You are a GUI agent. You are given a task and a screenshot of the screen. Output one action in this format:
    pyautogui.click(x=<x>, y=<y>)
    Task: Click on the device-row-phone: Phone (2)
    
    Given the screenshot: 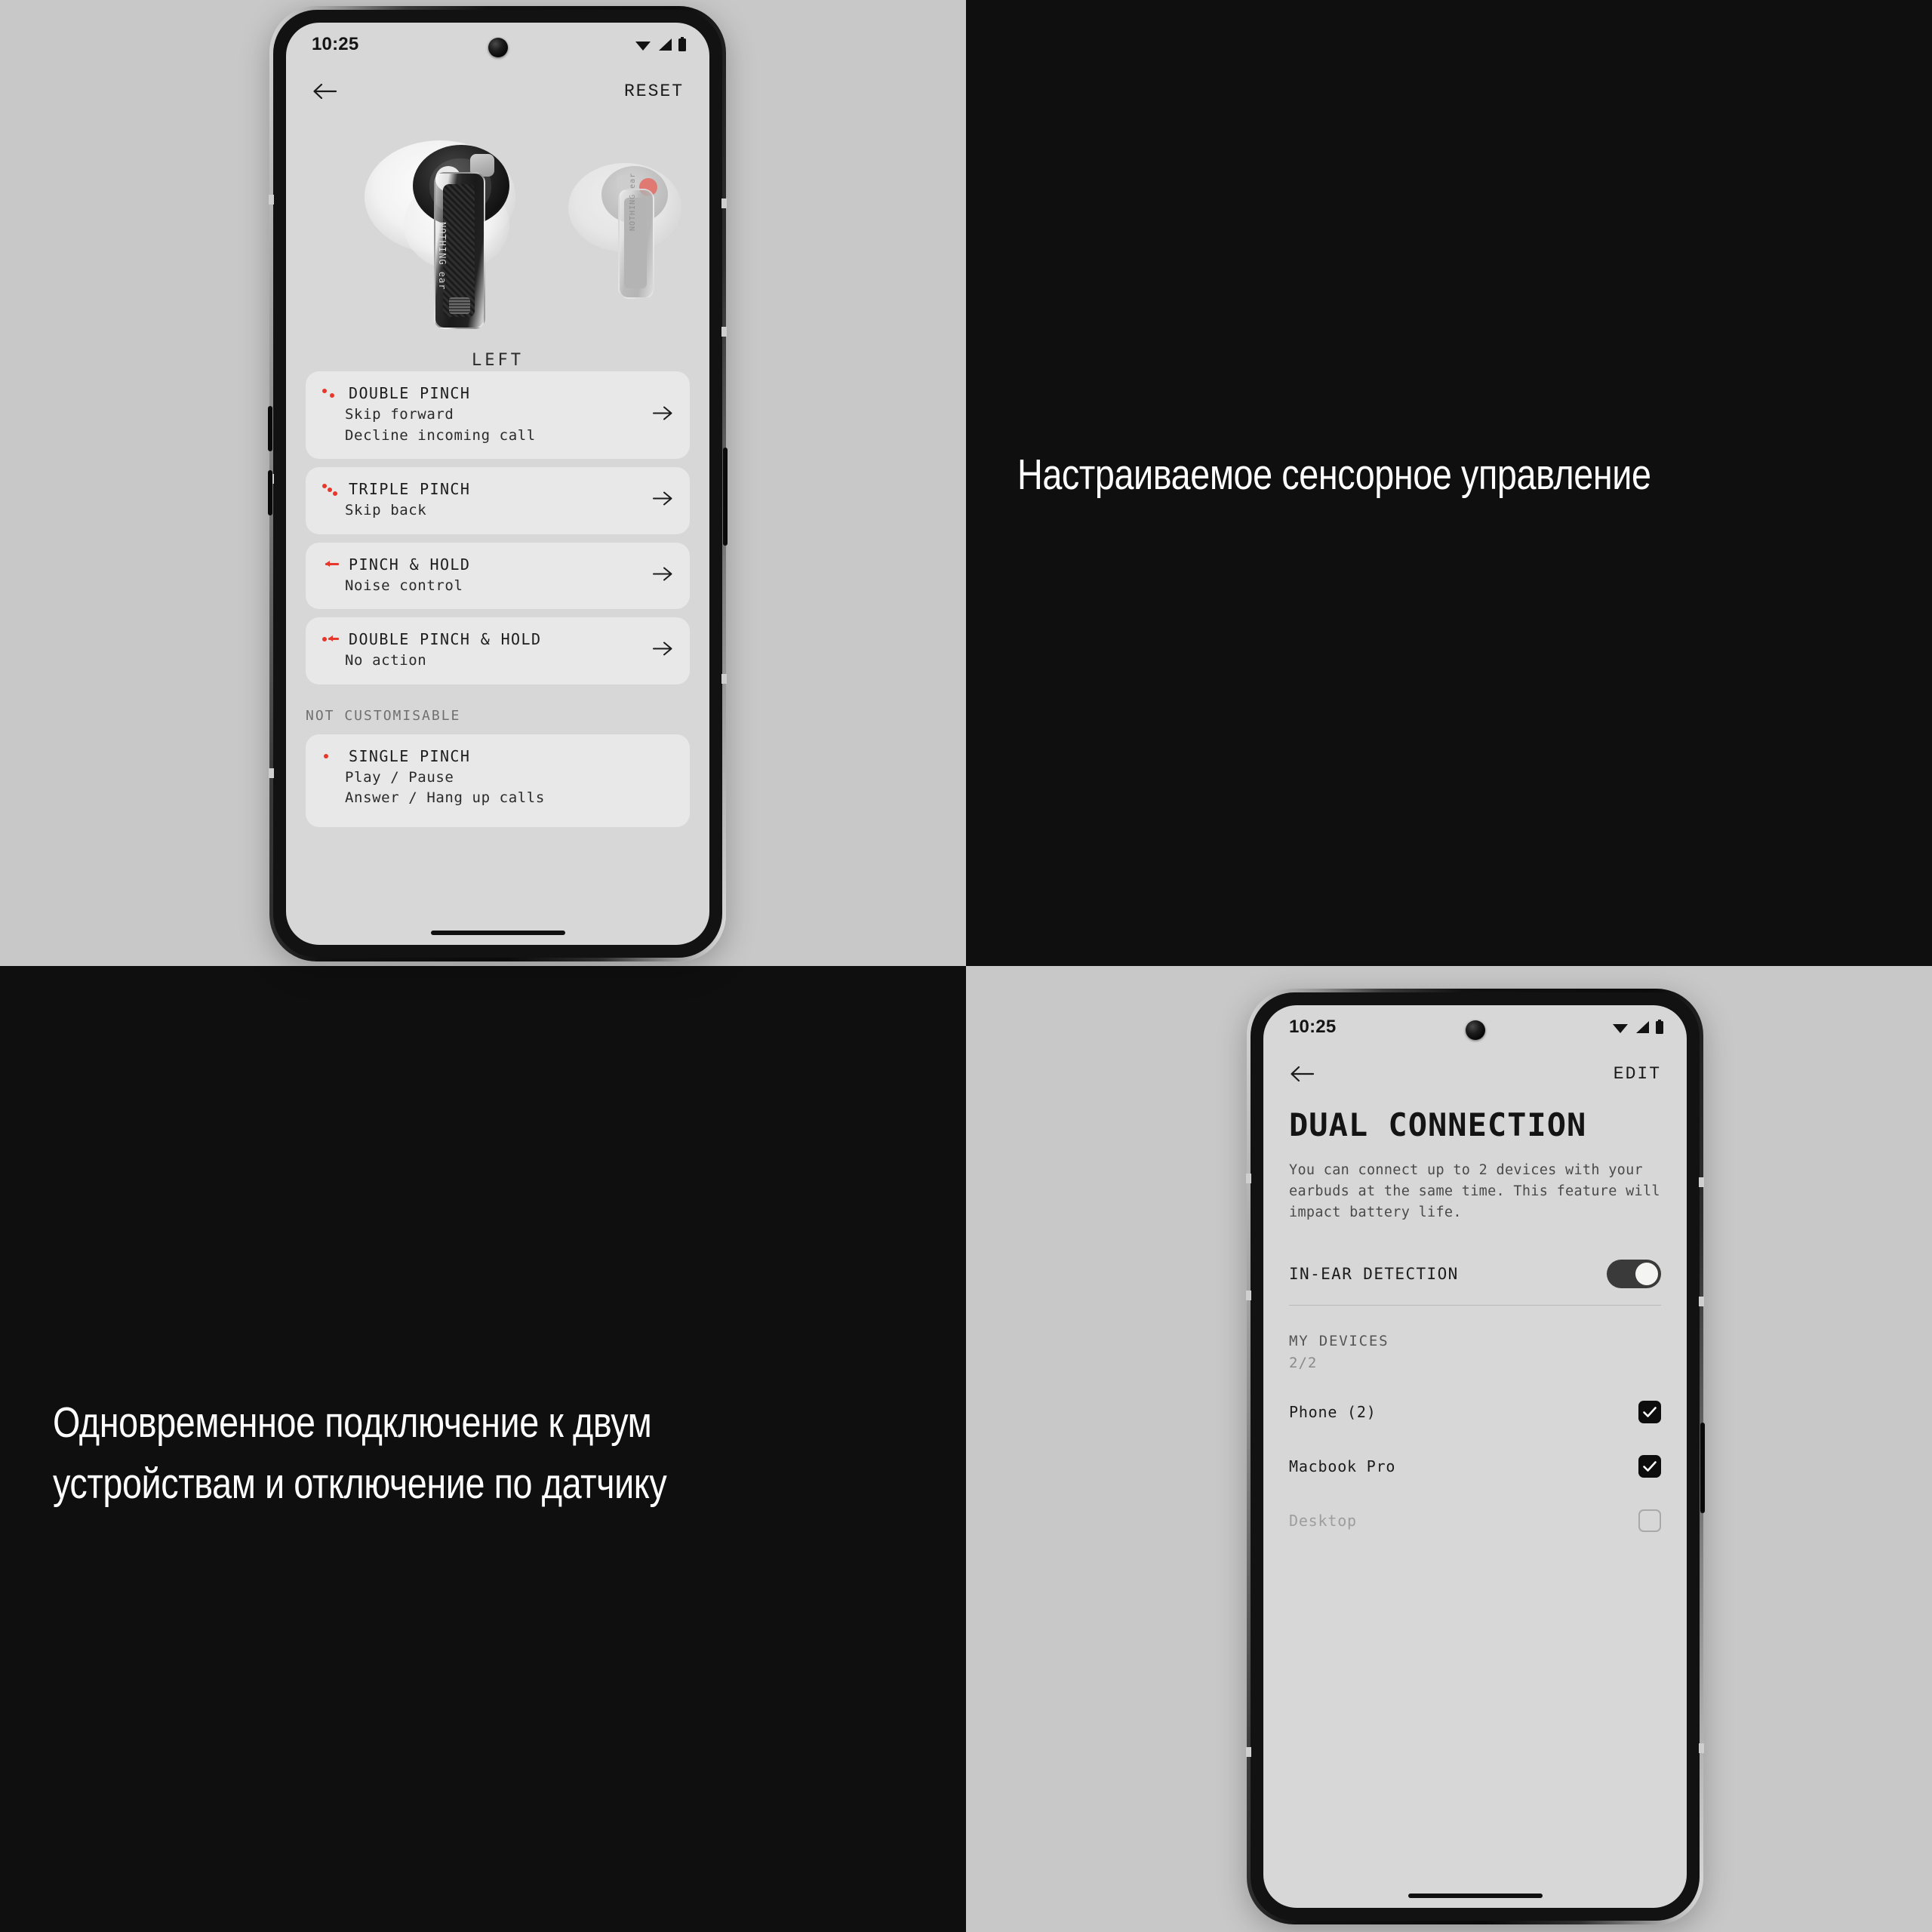 What is the action you would take?
    pyautogui.click(x=1475, y=1412)
    